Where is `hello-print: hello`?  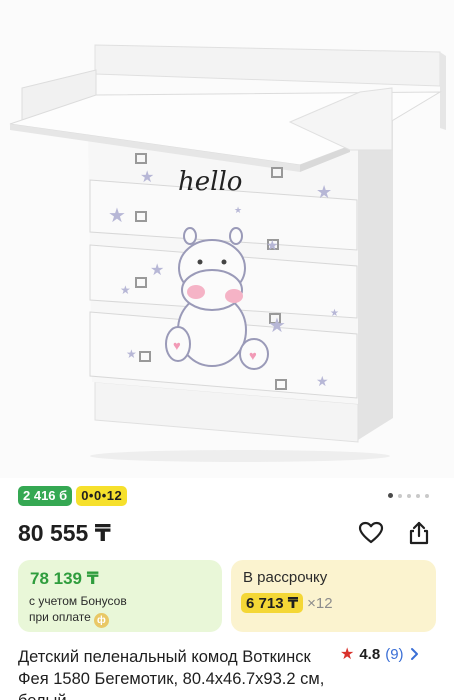
hello-print: hello is located at coordinates (210, 182).